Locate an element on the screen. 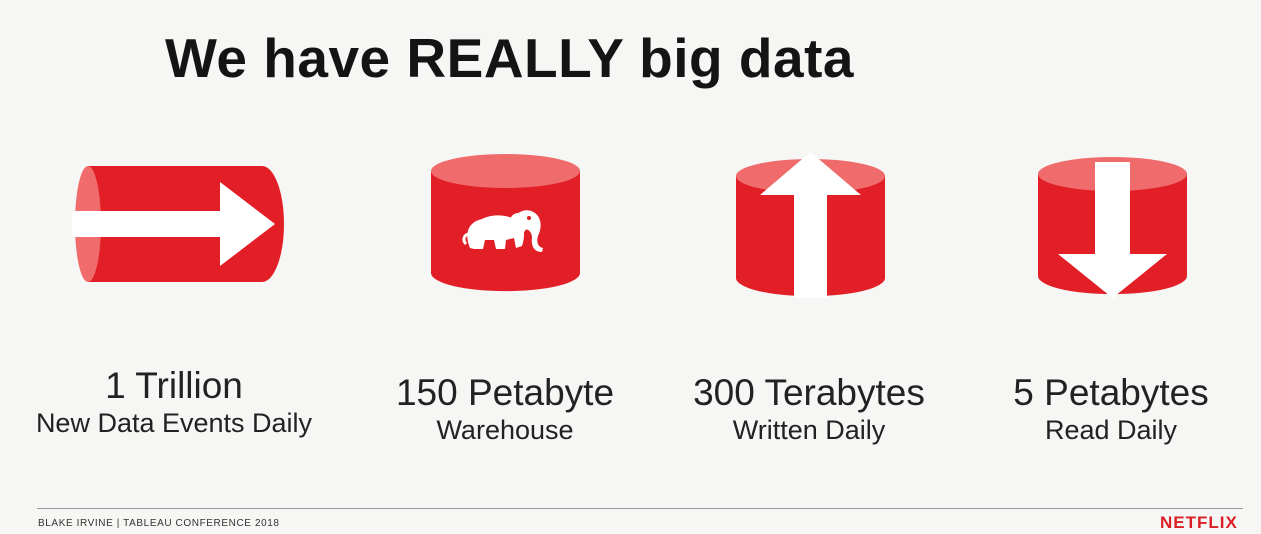 The image size is (1261, 534). stat-warehouse: 150 Petabyte Warehouse is located at coordinates (505, 409).